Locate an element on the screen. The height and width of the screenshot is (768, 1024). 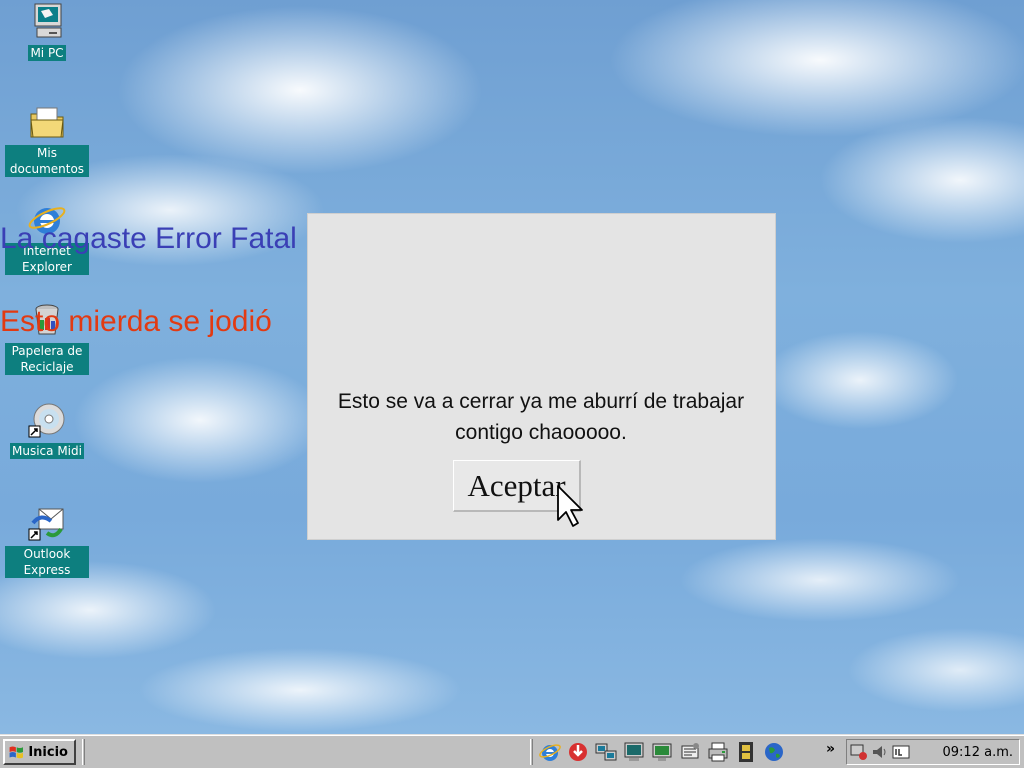
desktop-icon-my-documents: Mis documentos is located at coordinates (47, 139).